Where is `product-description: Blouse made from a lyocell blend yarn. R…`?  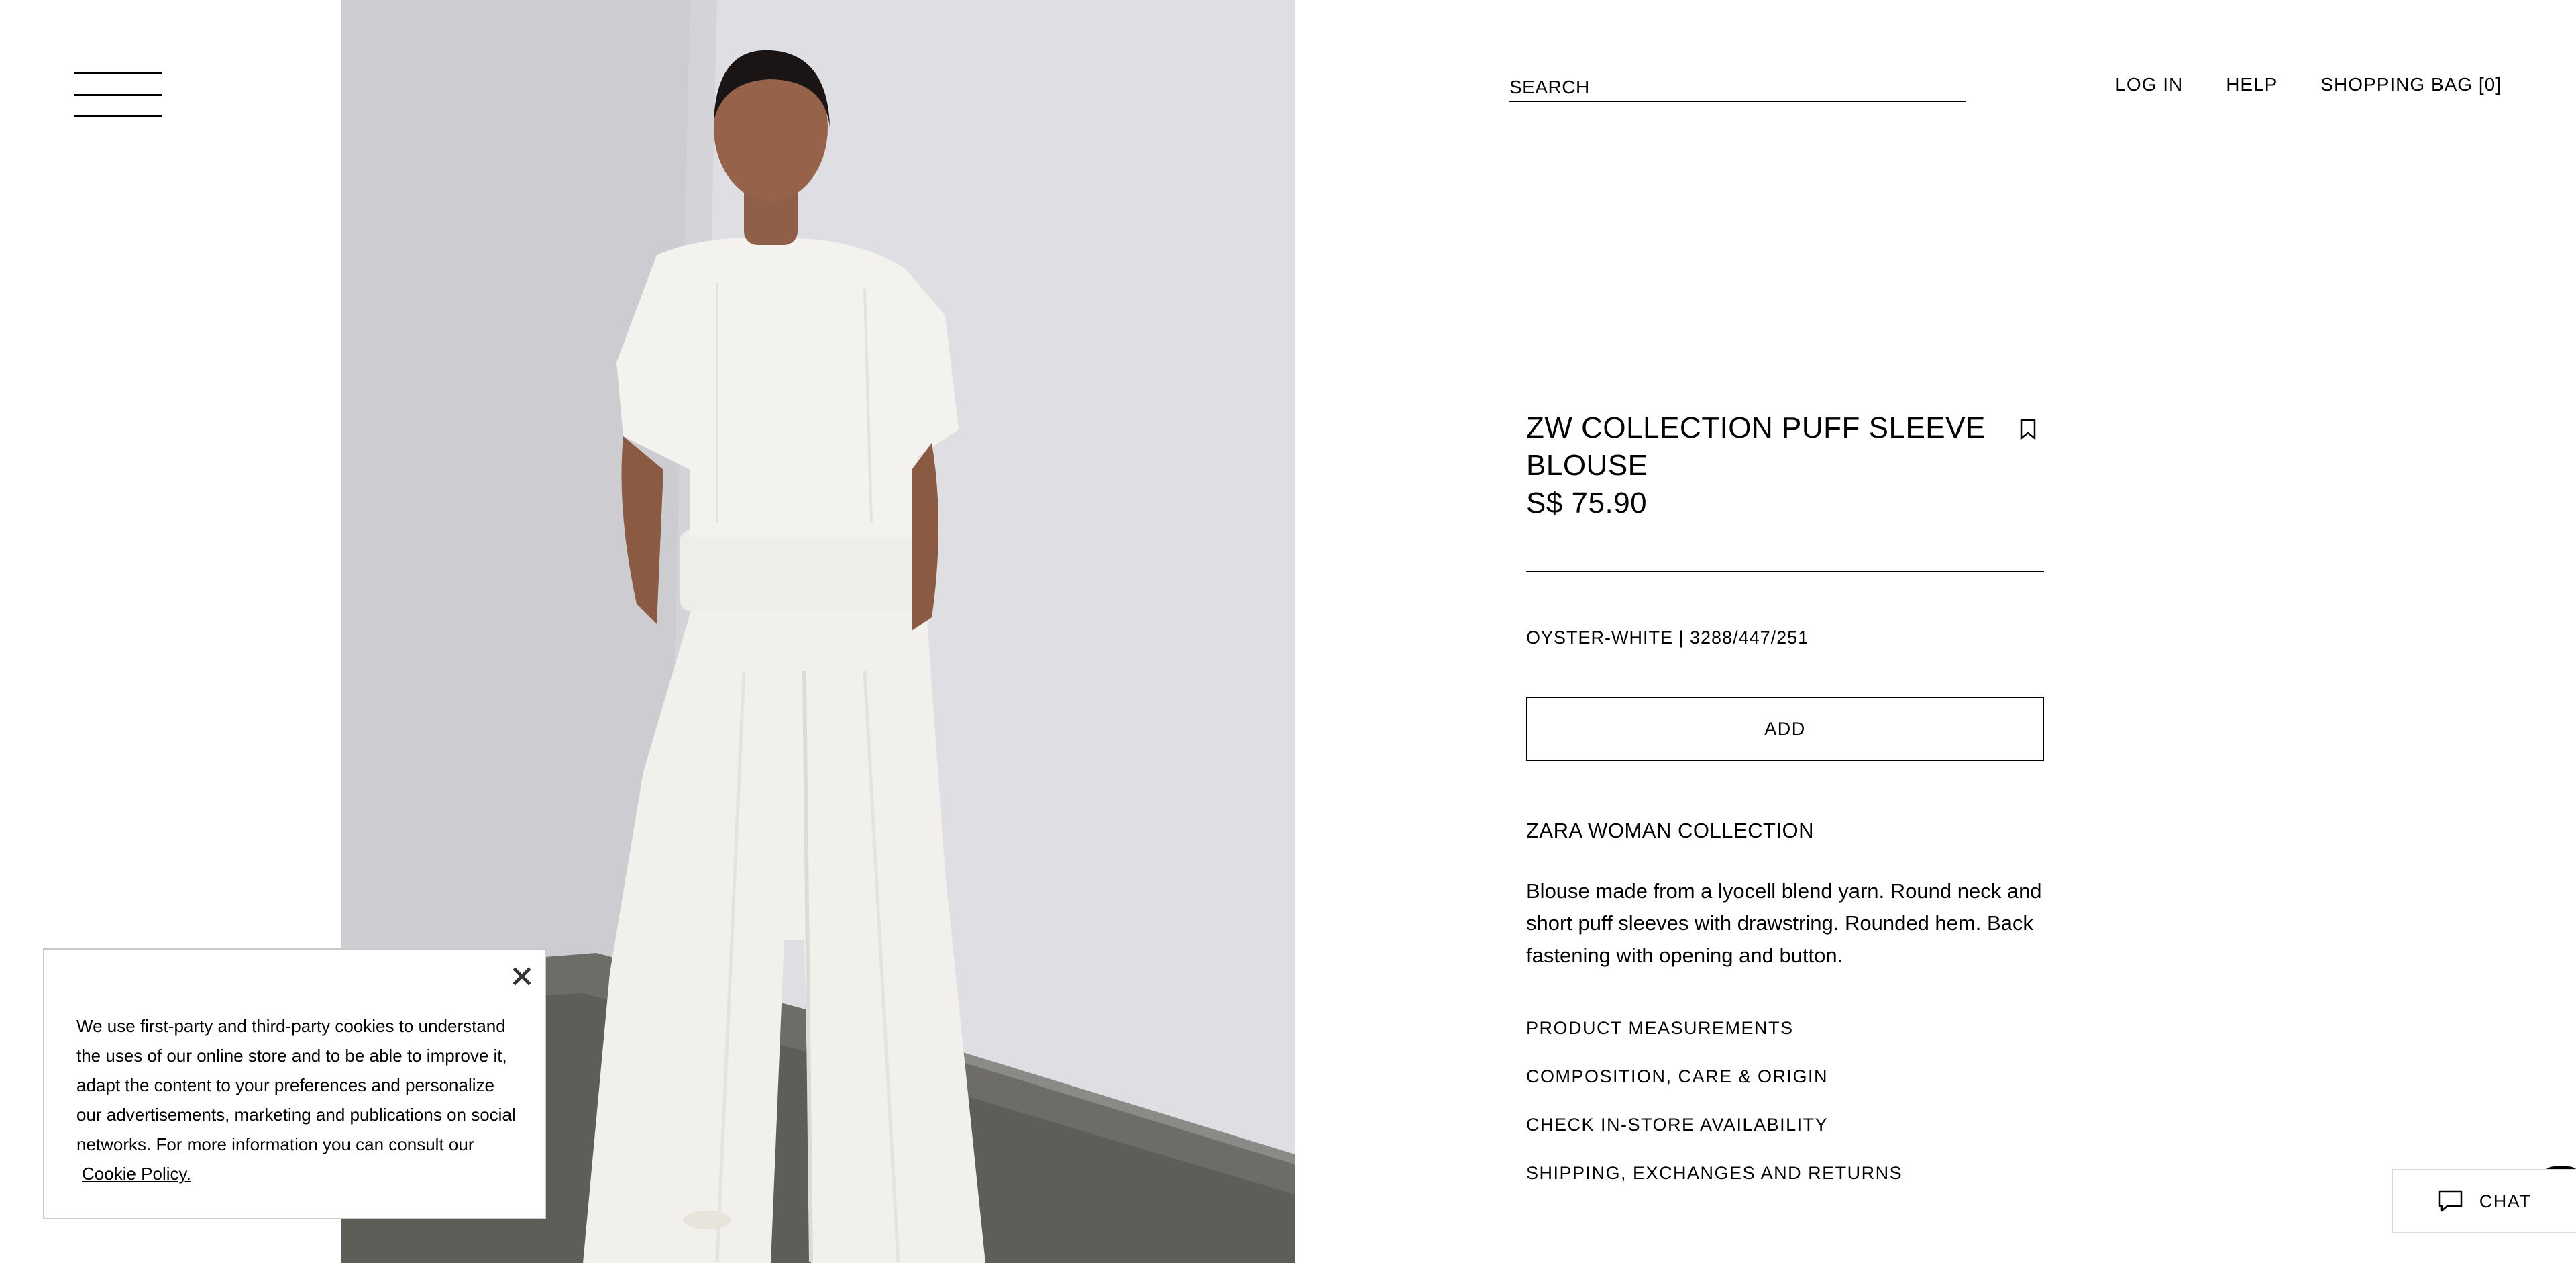 product-description: Blouse made from a lyocell blend yarn. R… is located at coordinates (1784, 923).